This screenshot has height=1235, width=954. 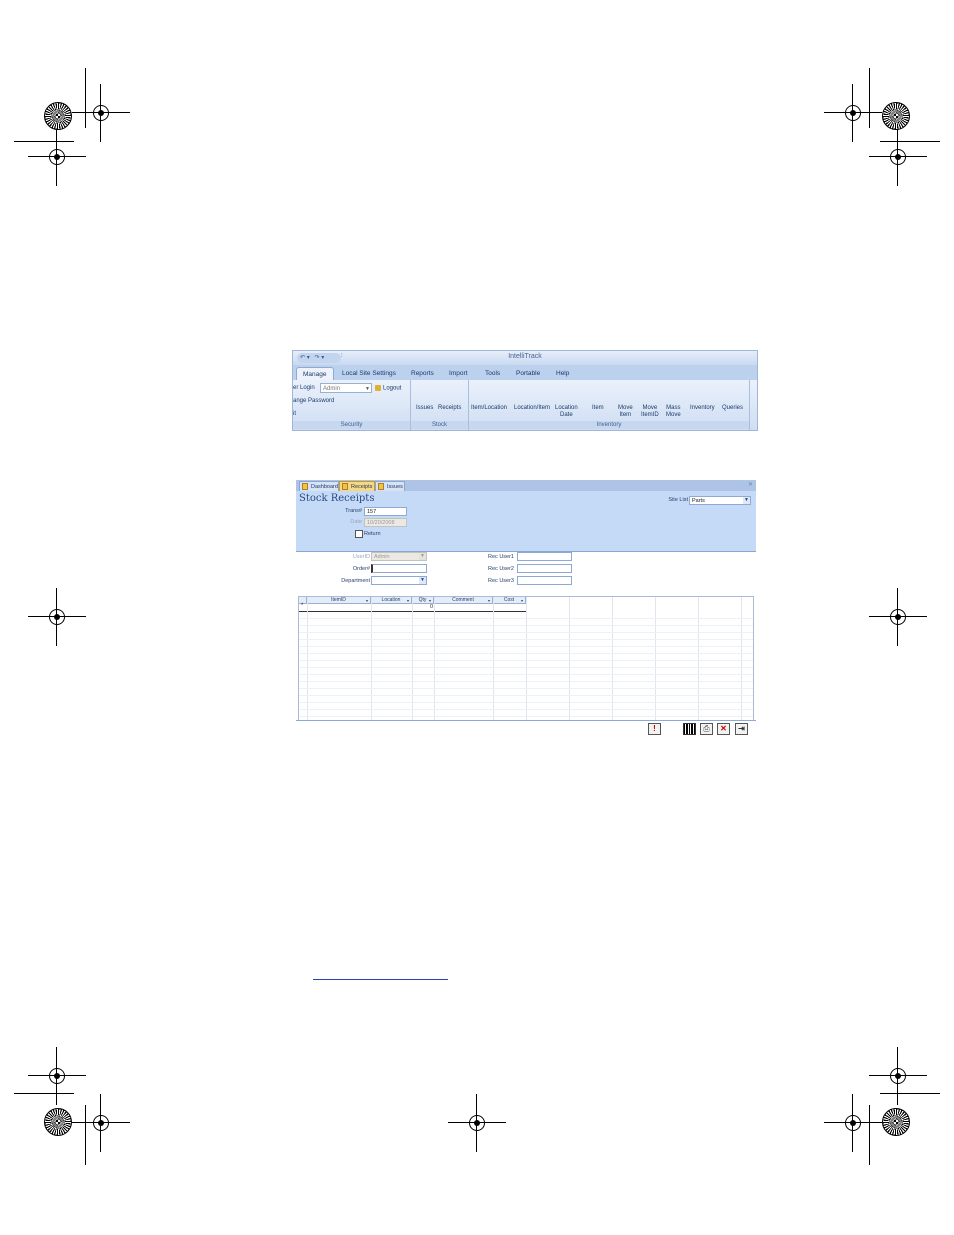 What do you see at coordinates (732, 408) in the screenshot?
I see `queries-button: Queries` at bounding box center [732, 408].